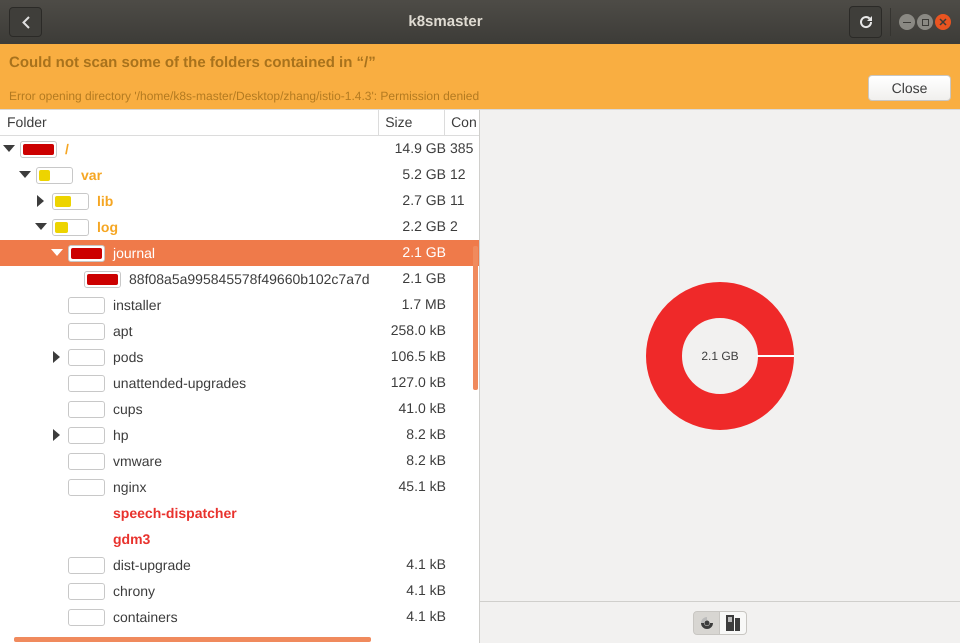  I want to click on folder-row: vmware 8.2 kB, so click(239, 461).